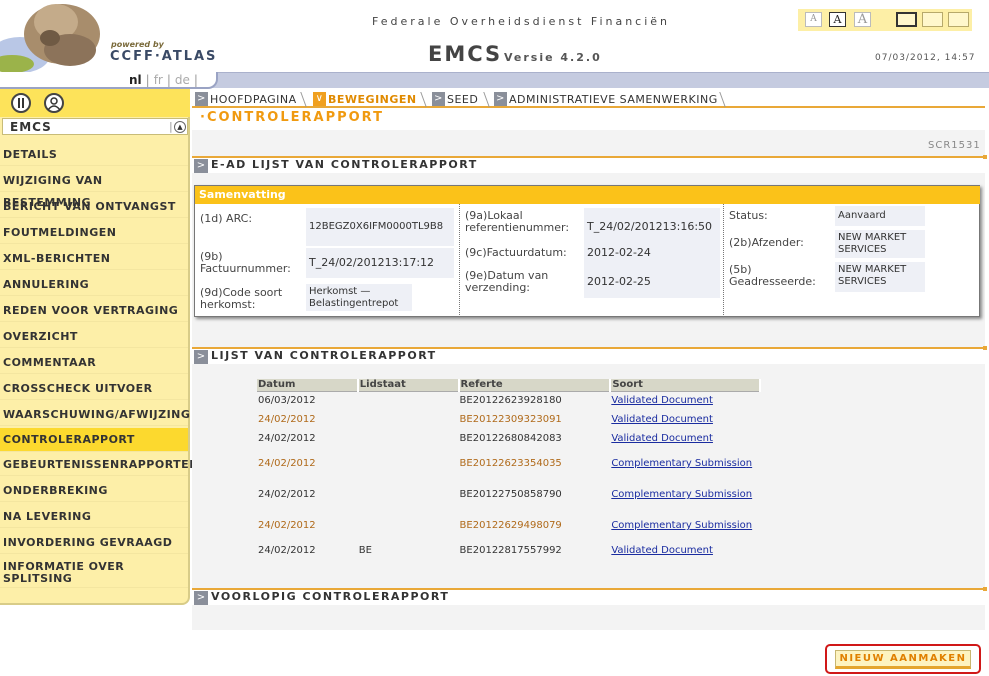 This screenshot has height=676, width=989. I want to click on summary-title: Samenvatting, so click(587, 195).